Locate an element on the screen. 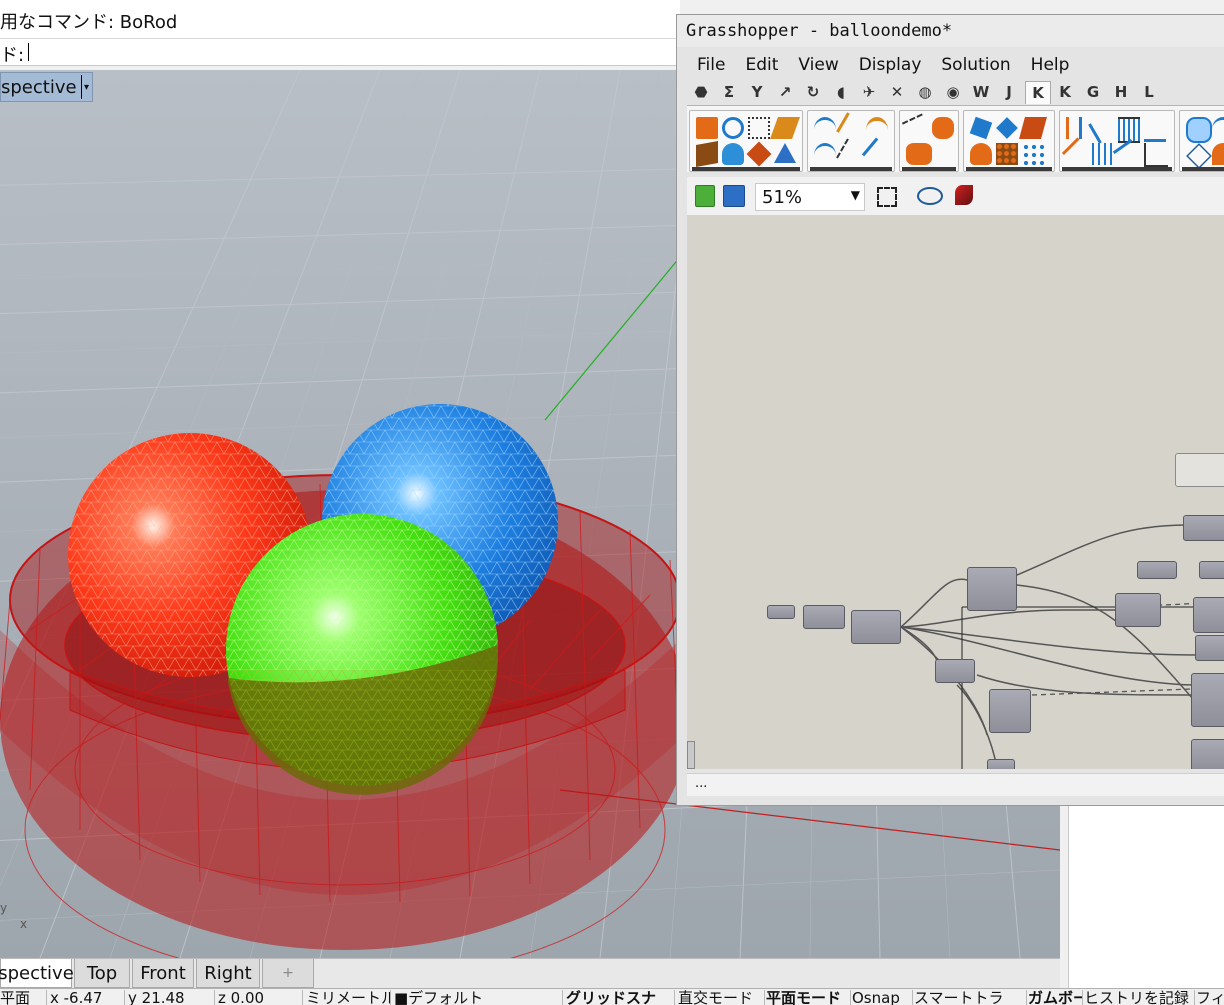 Image resolution: width=1224 pixels, height=1005 pixels. box-icon is located at coordinates (1033, 128).